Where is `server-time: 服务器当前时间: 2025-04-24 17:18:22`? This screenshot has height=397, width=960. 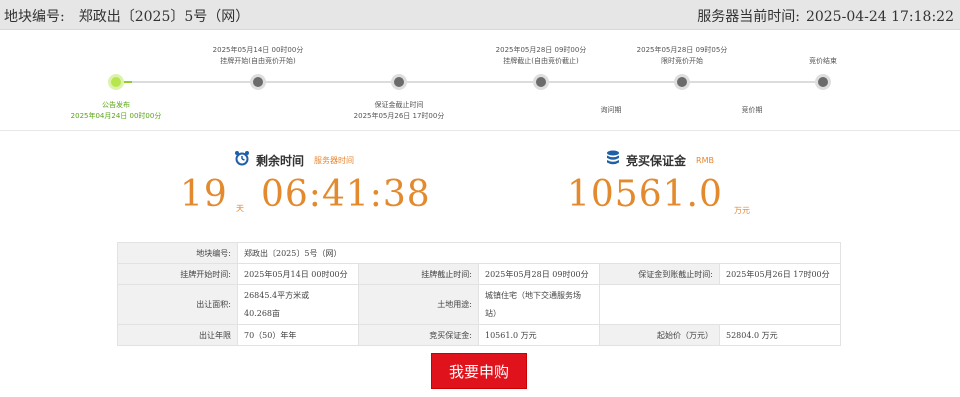 server-time: 服务器当前时间: 2025-04-24 17:18:22 is located at coordinates (825, 16).